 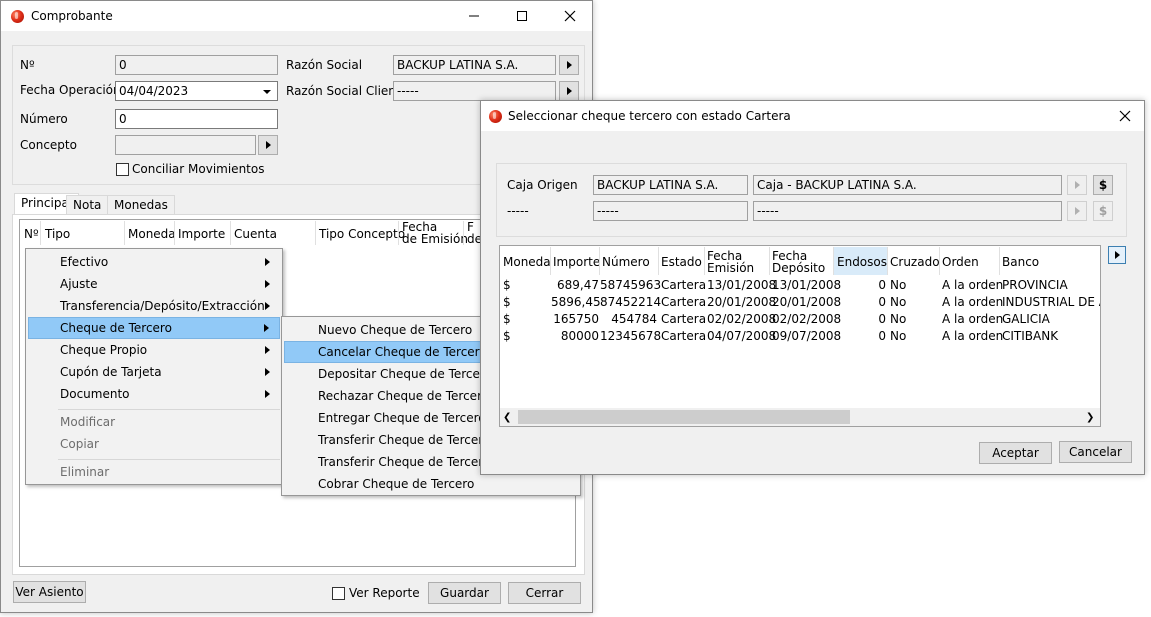 What do you see at coordinates (742, 285) in the screenshot?
I see `cell-fecha-emision: 13/01/2008` at bounding box center [742, 285].